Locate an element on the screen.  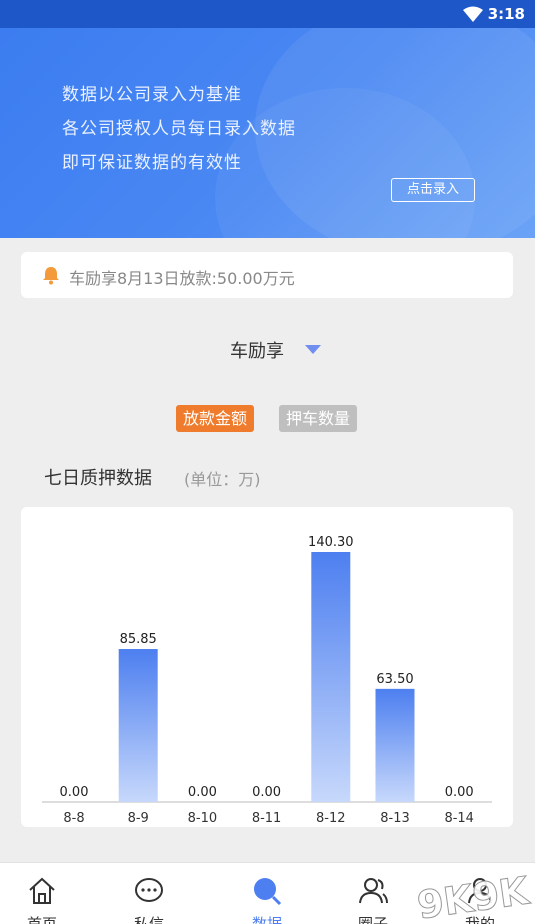
home-icon is located at coordinates (42, 890).